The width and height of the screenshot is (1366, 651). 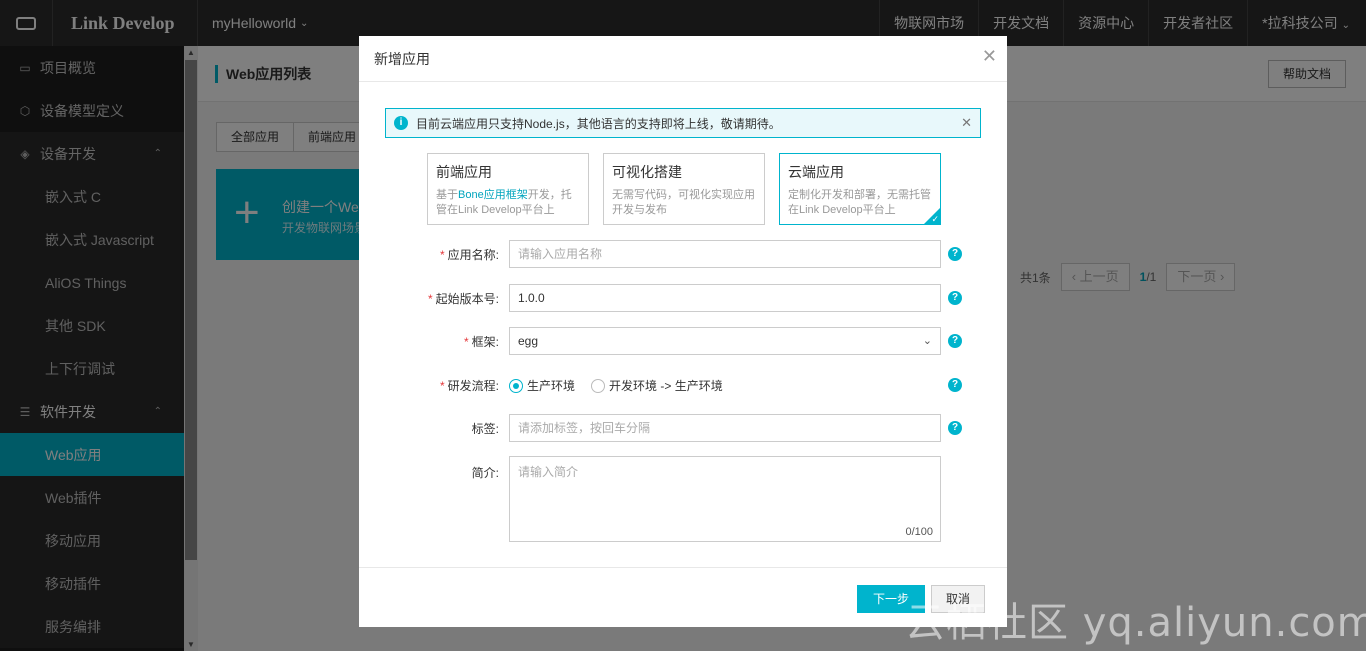 I want to click on form-label: * 起始版本号:, so click(x=463, y=298).